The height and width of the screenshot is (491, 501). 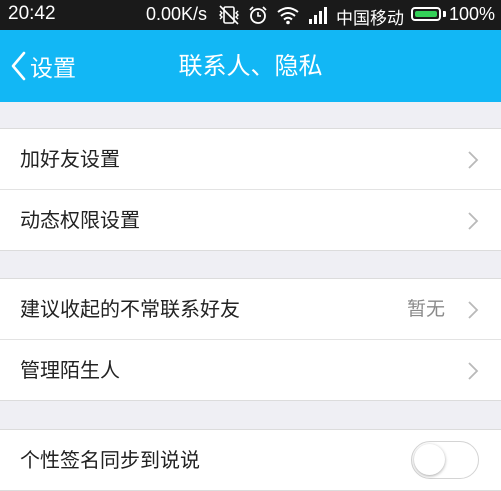 I want to click on status-time: 20:42, so click(x=32, y=13).